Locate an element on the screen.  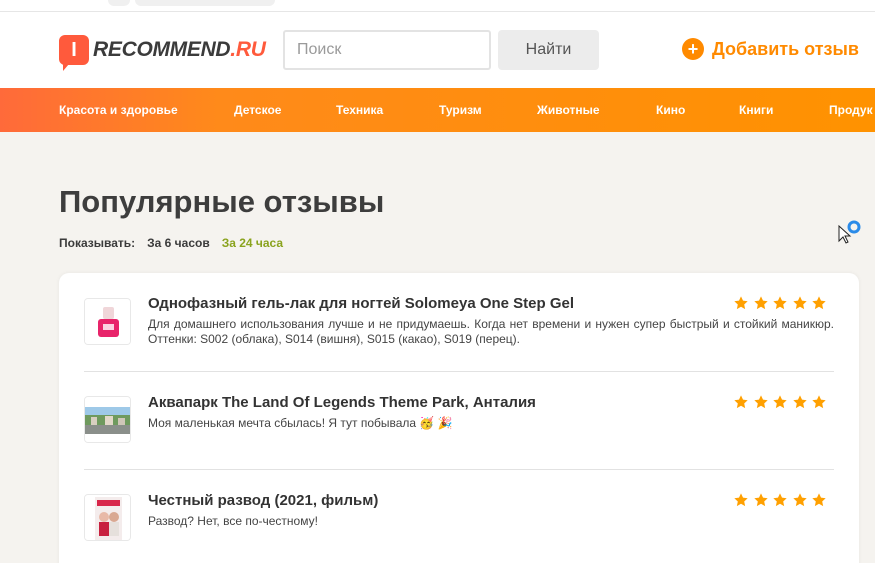
nav-item-tourism: Туризм is located at coordinates (460, 110).